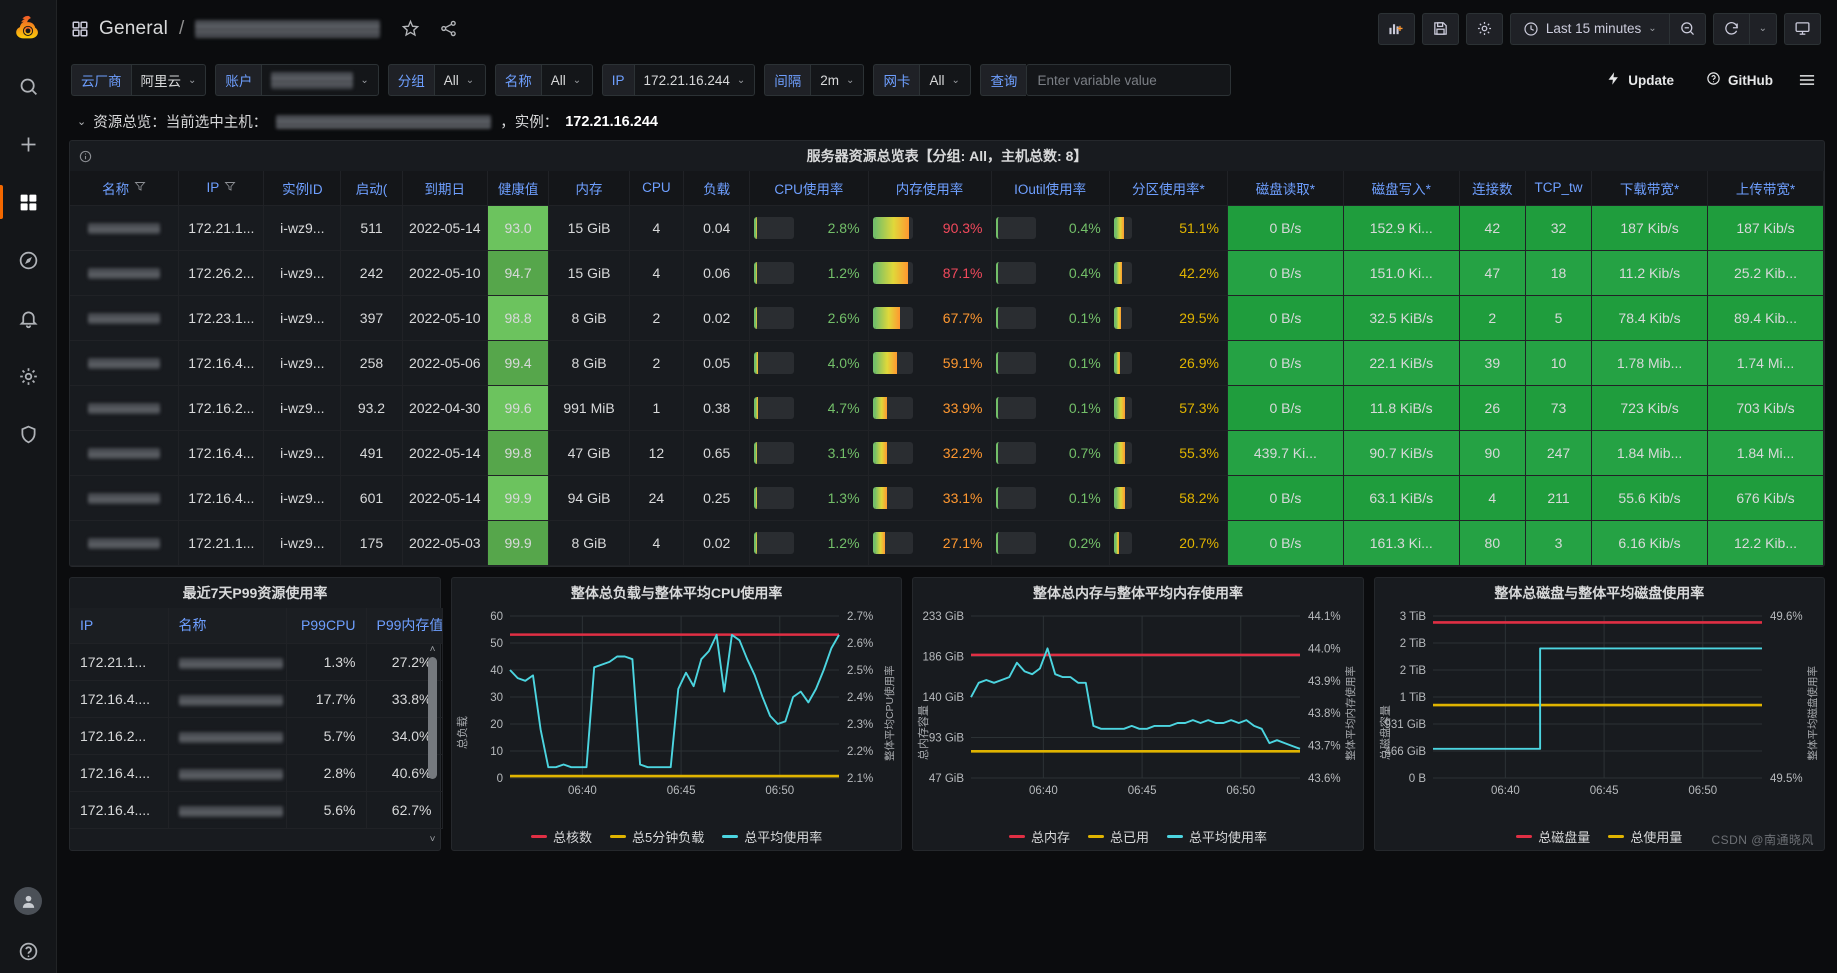 The height and width of the screenshot is (973, 1837). I want to click on p99-table-row: 172.21.1... 1.3% 27.2%, so click(256, 662).